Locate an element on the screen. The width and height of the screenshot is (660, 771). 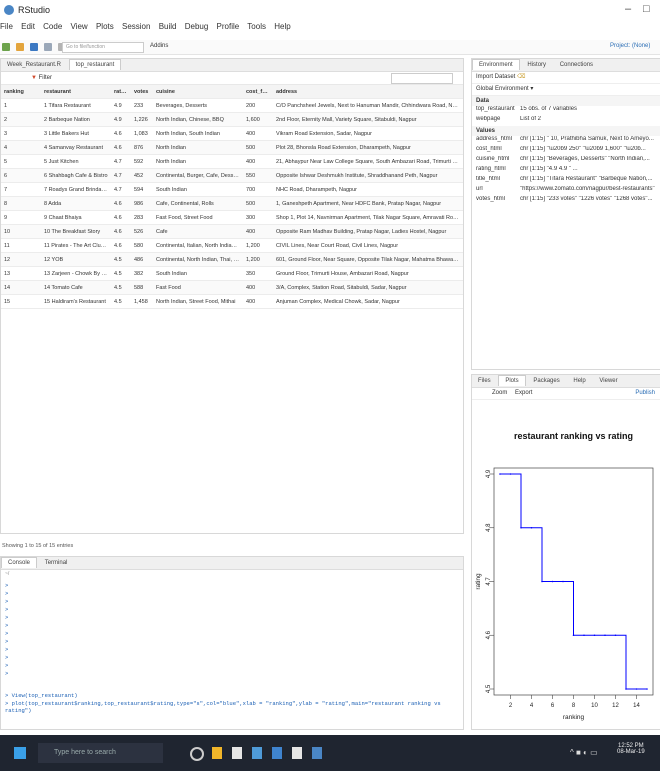
import-dataset-button: Import Dataset is located at coordinates (495, 77).